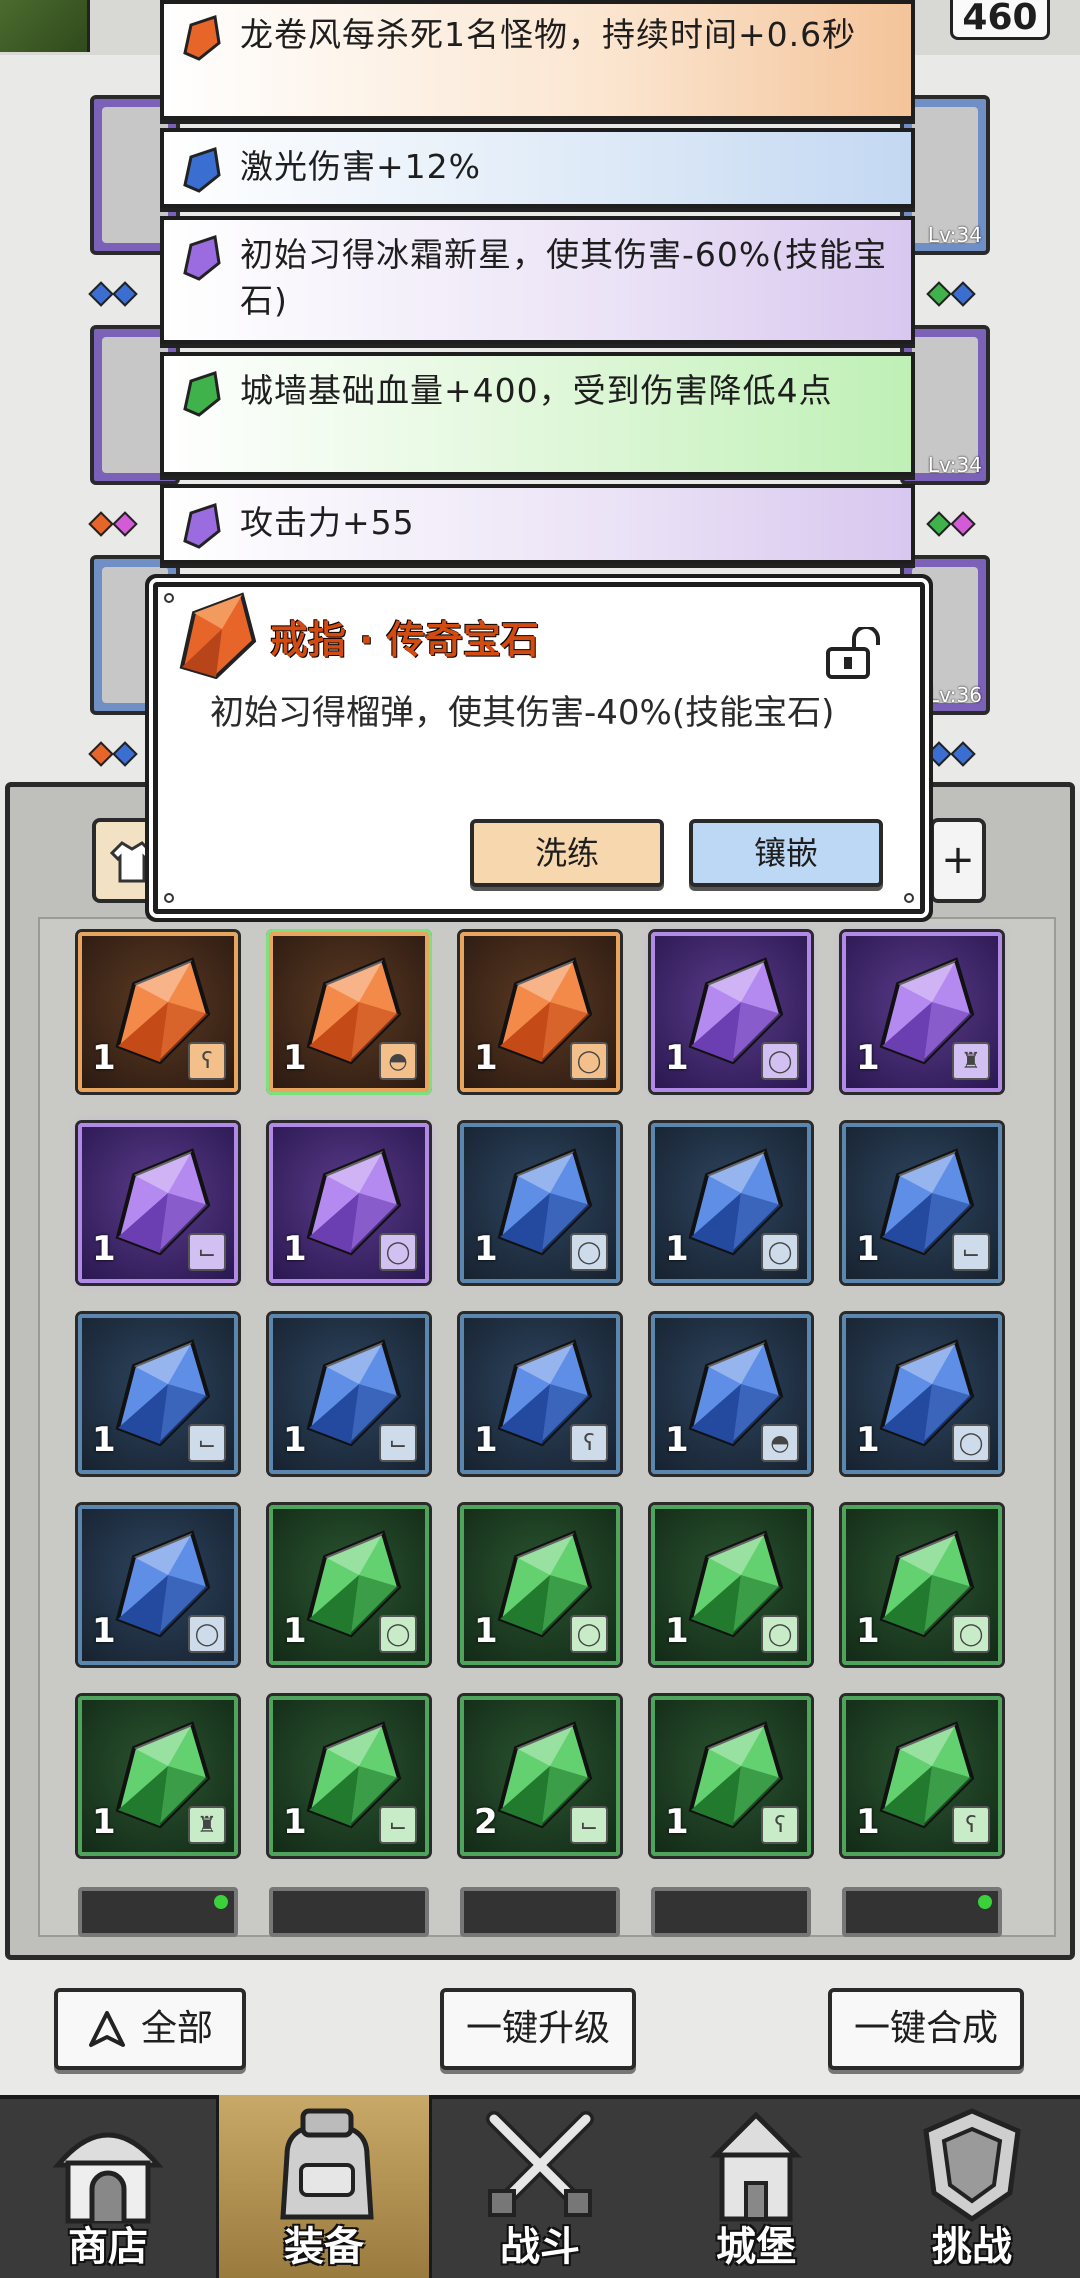 The height and width of the screenshot is (2278, 1080). I want to click on filter-all-button: 全部, so click(150, 2029).